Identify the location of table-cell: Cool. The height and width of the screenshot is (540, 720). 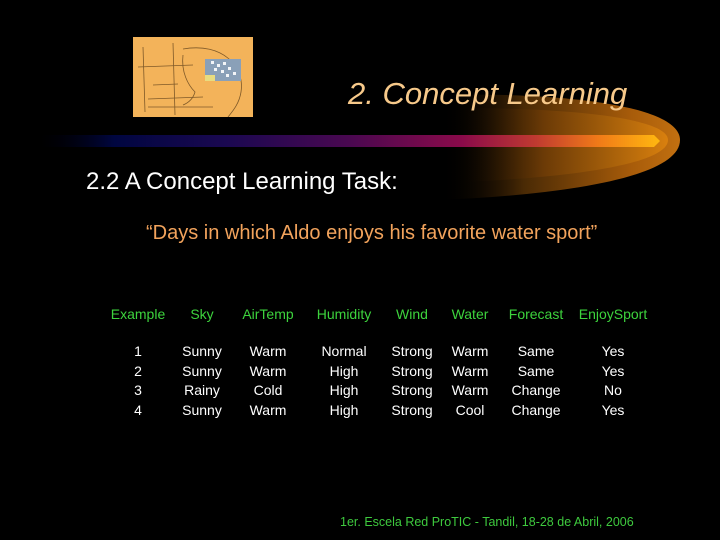
(470, 409).